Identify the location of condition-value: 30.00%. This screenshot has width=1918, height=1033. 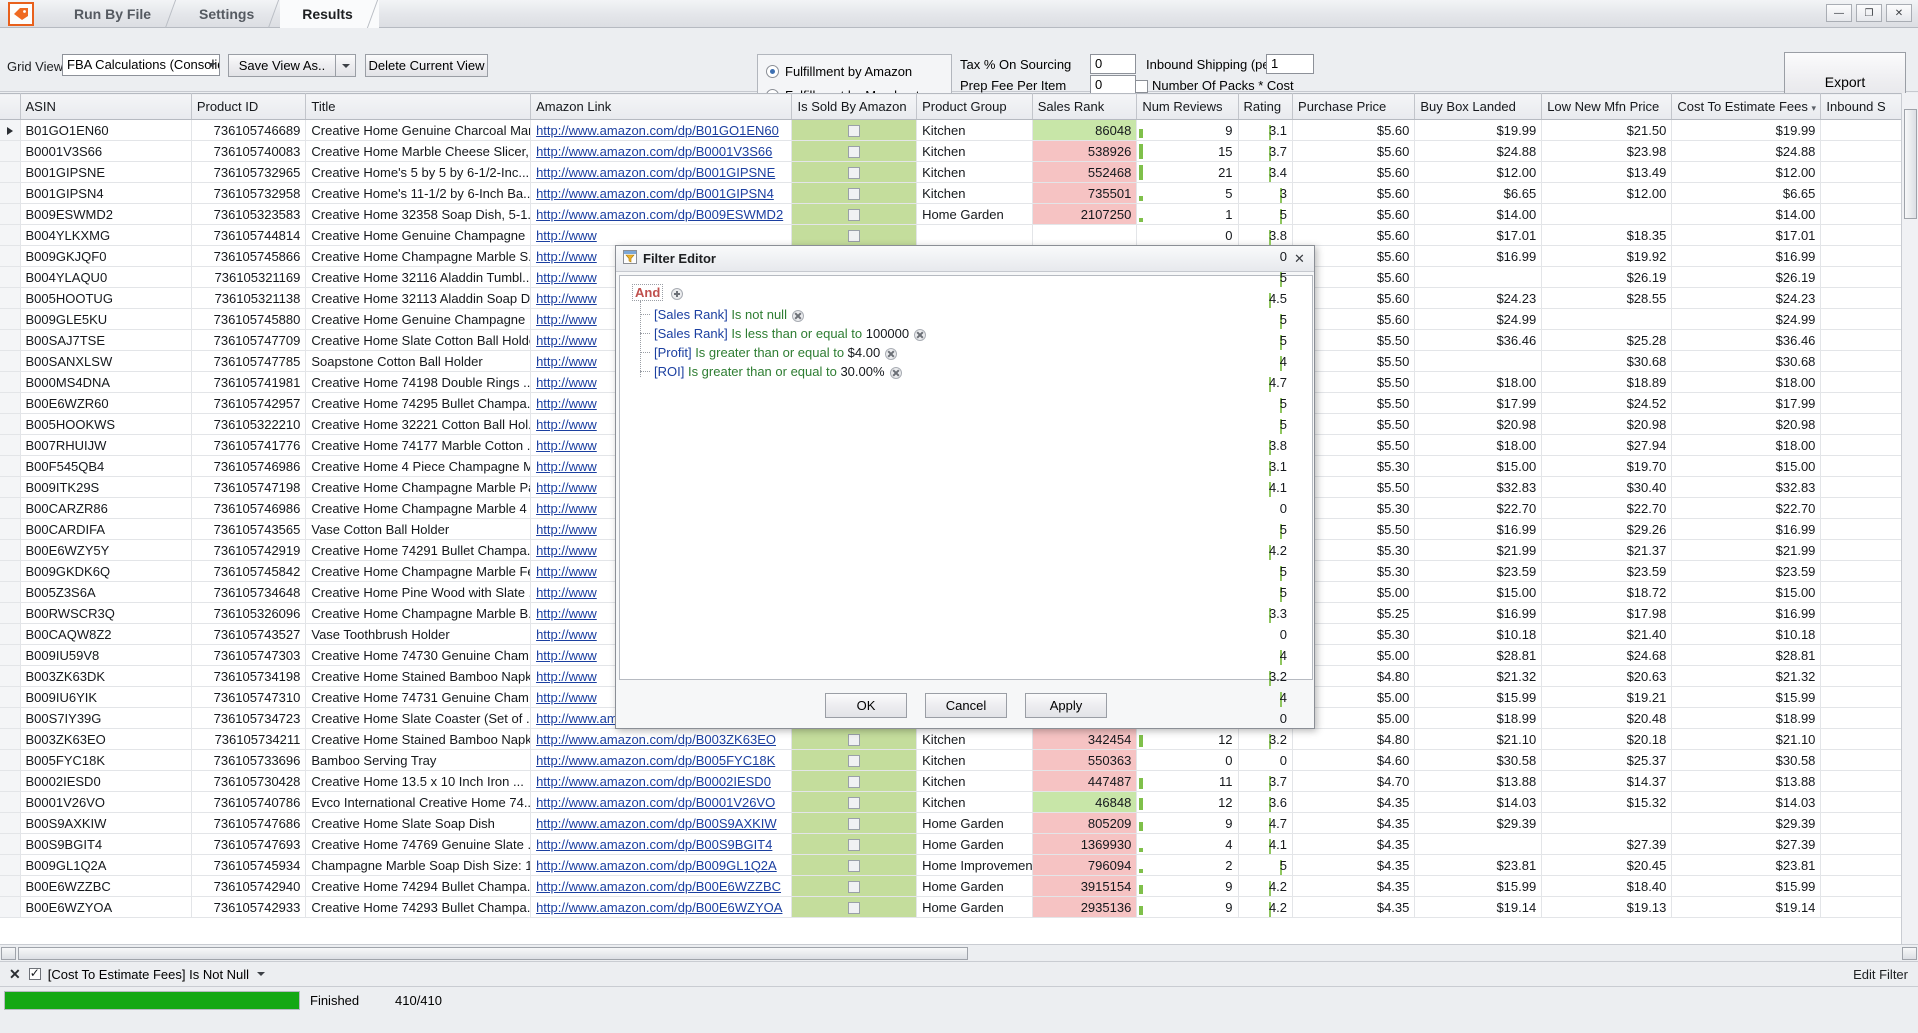
(860, 371).